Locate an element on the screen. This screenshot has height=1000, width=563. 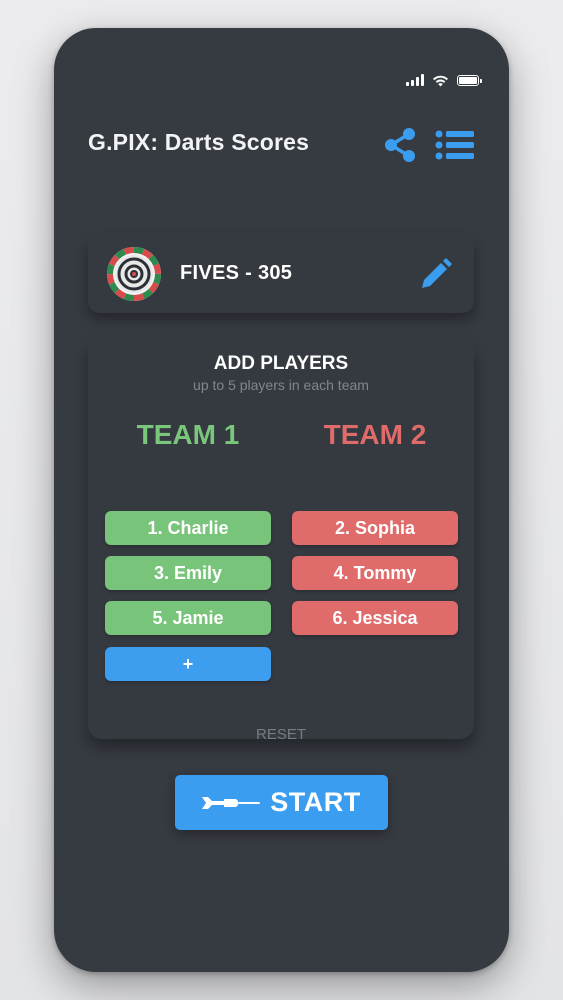
dart-icon is located at coordinates (231, 802).